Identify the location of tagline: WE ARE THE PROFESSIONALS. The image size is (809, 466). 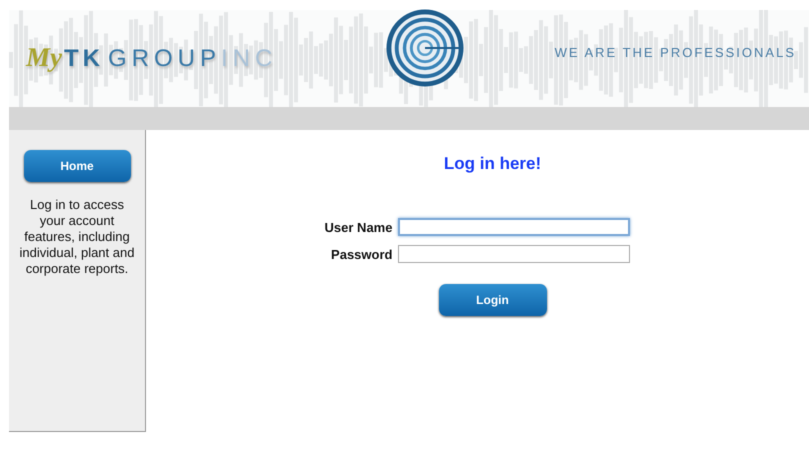
(675, 52).